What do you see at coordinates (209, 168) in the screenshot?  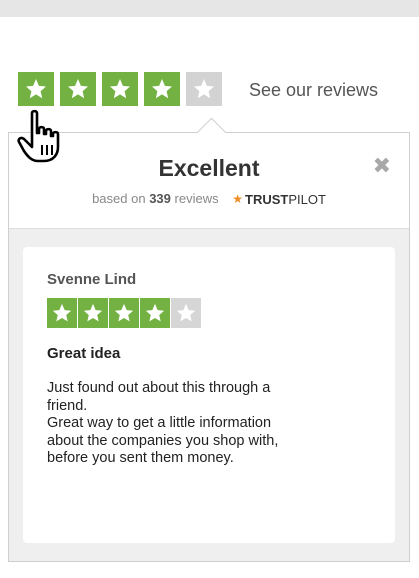 I see `popup-title: Excellent` at bounding box center [209, 168].